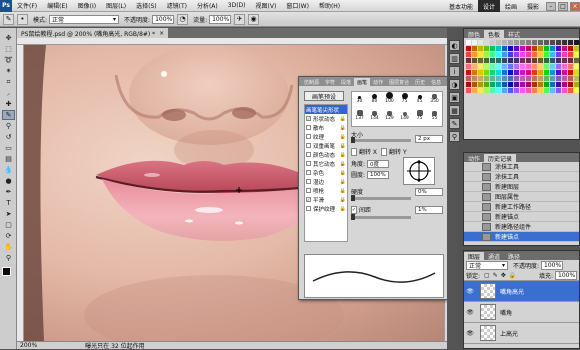 The image size is (580, 350). What do you see at coordinates (429, 209) in the screenshot?
I see `spacing-input: 1%` at bounding box center [429, 209].